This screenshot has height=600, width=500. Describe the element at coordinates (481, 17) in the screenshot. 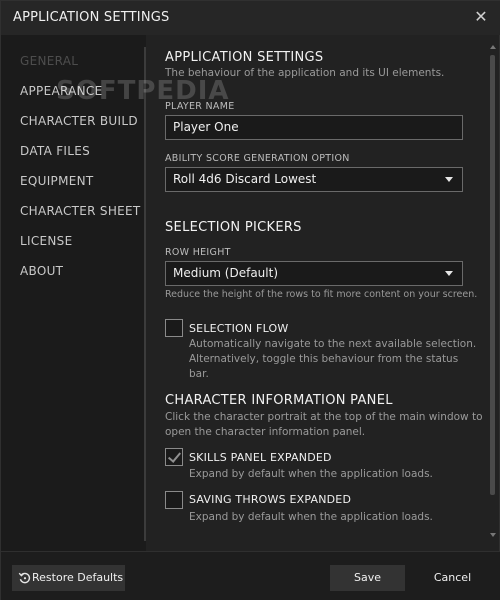

I see `close-icon: ✕` at that location.